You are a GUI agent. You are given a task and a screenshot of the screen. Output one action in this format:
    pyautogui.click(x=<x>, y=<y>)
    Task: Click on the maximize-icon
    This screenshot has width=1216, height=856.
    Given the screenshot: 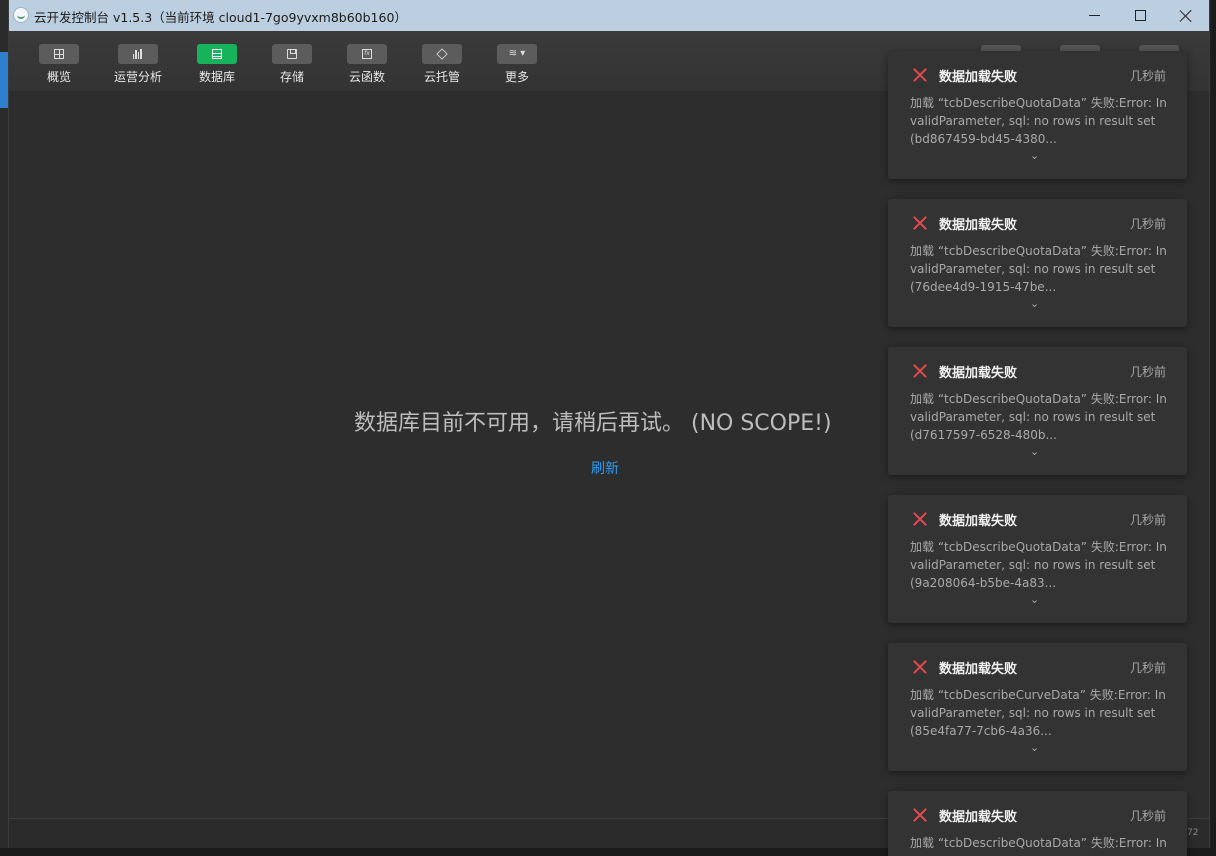 What is the action you would take?
    pyautogui.click(x=1140, y=15)
    